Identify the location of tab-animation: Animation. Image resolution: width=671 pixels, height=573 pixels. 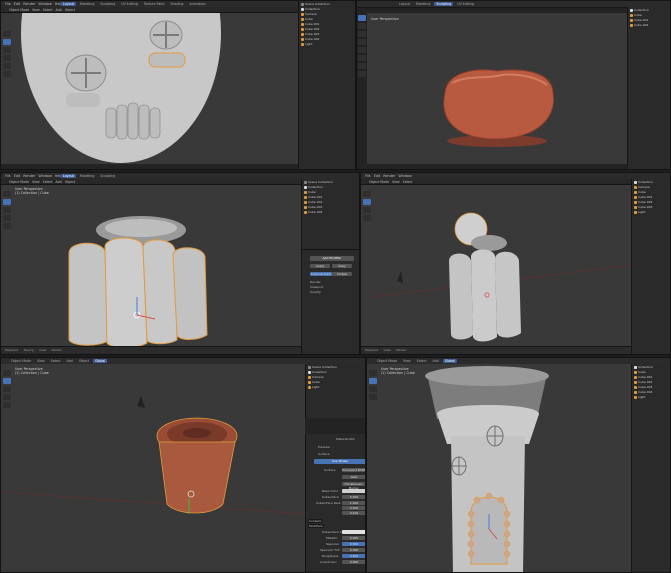
(197, 4).